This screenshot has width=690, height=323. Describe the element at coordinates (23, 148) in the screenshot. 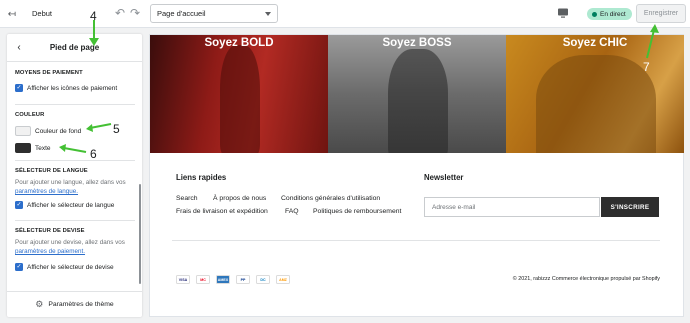

I see `text-color-swatch` at that location.